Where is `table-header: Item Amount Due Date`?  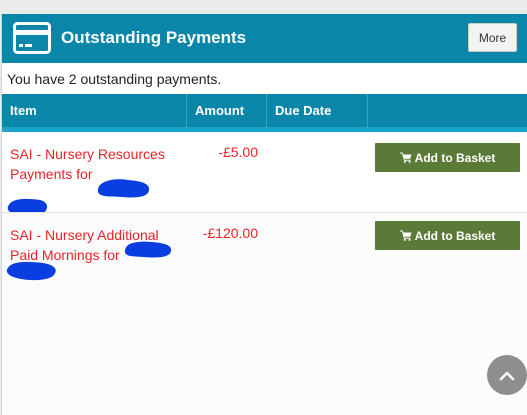
table-header: Item Amount Due Date is located at coordinates (264, 110).